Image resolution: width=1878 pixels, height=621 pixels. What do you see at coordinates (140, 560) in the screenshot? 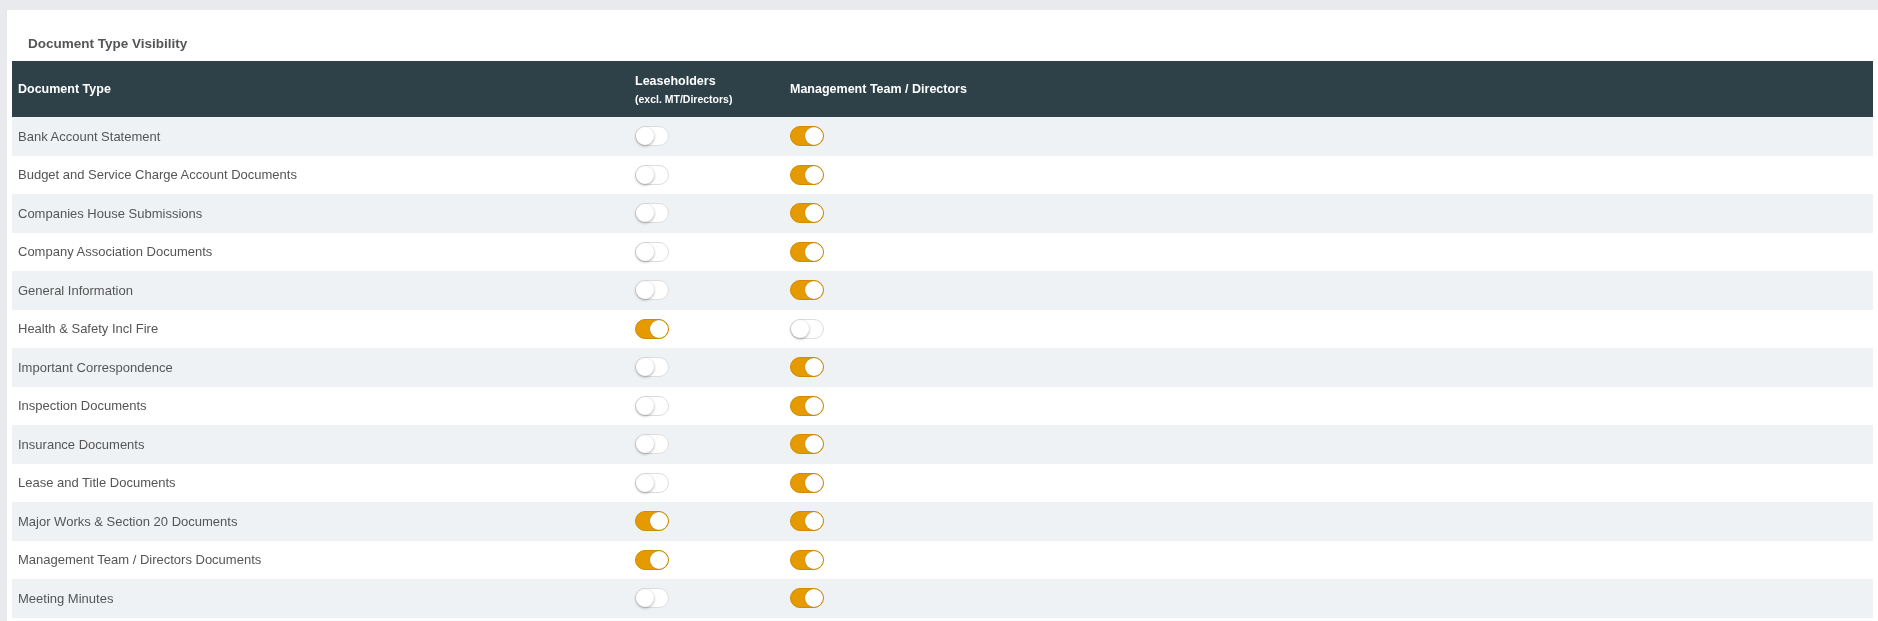
I see `document-type-label: Management Team / Directors Documents` at bounding box center [140, 560].